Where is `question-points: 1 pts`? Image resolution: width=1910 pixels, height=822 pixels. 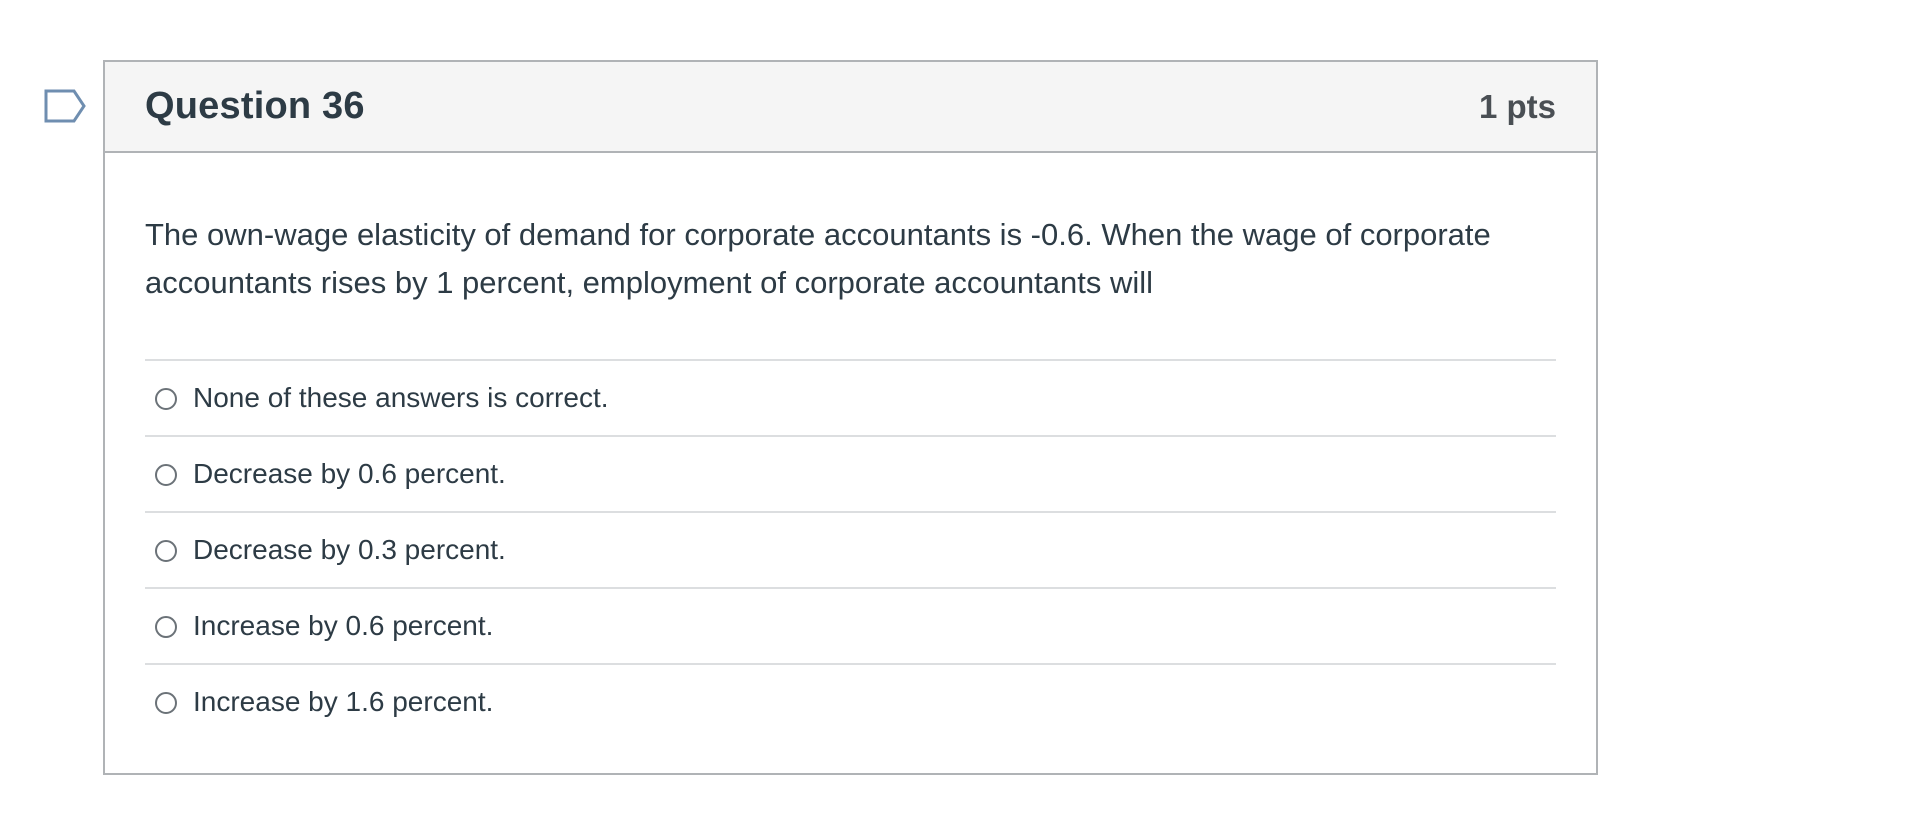
question-points: 1 pts is located at coordinates (1517, 106).